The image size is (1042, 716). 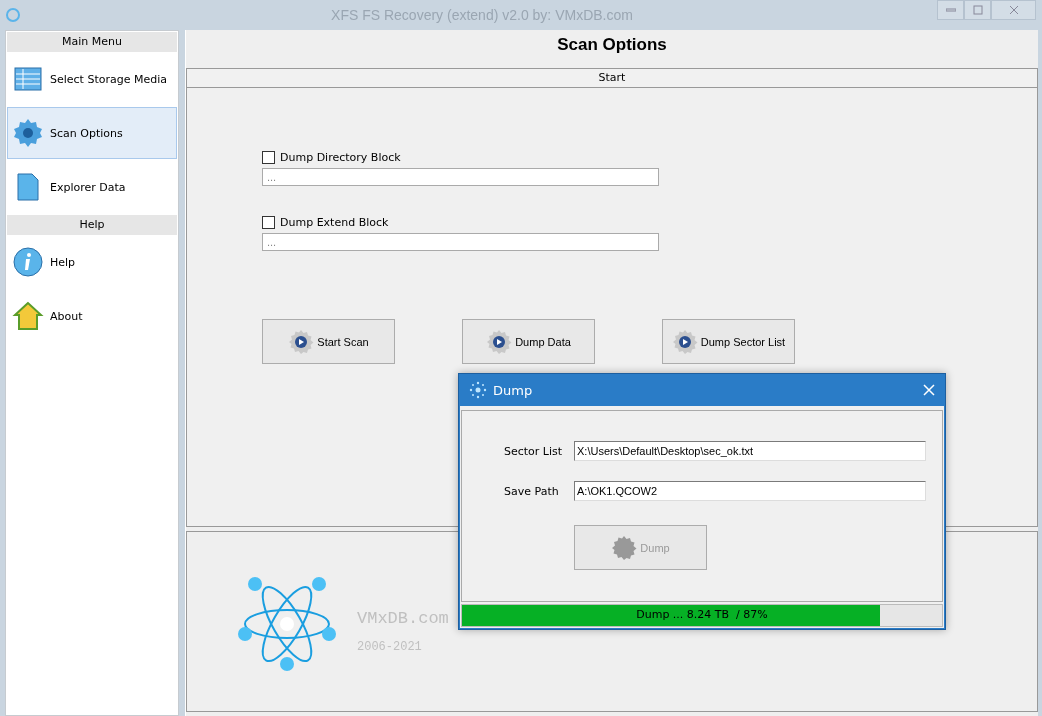 I want to click on checkbox: Dump Directory Block, so click(x=649, y=157).